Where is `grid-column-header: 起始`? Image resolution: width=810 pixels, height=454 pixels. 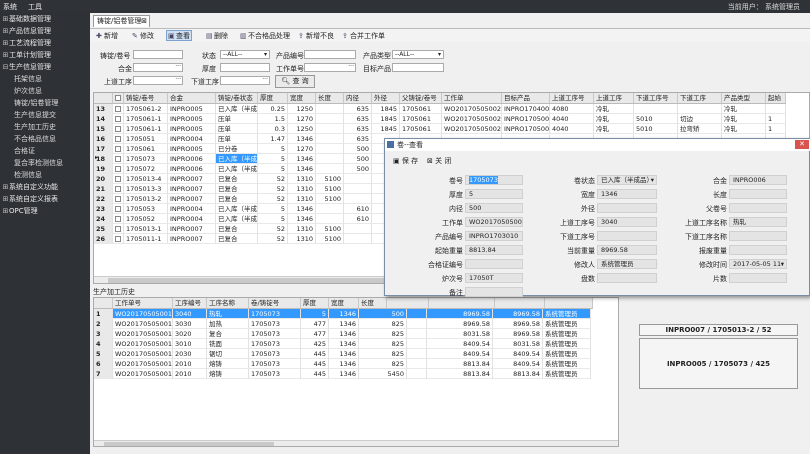
grid-column-header: 起始 is located at coordinates (776, 98).